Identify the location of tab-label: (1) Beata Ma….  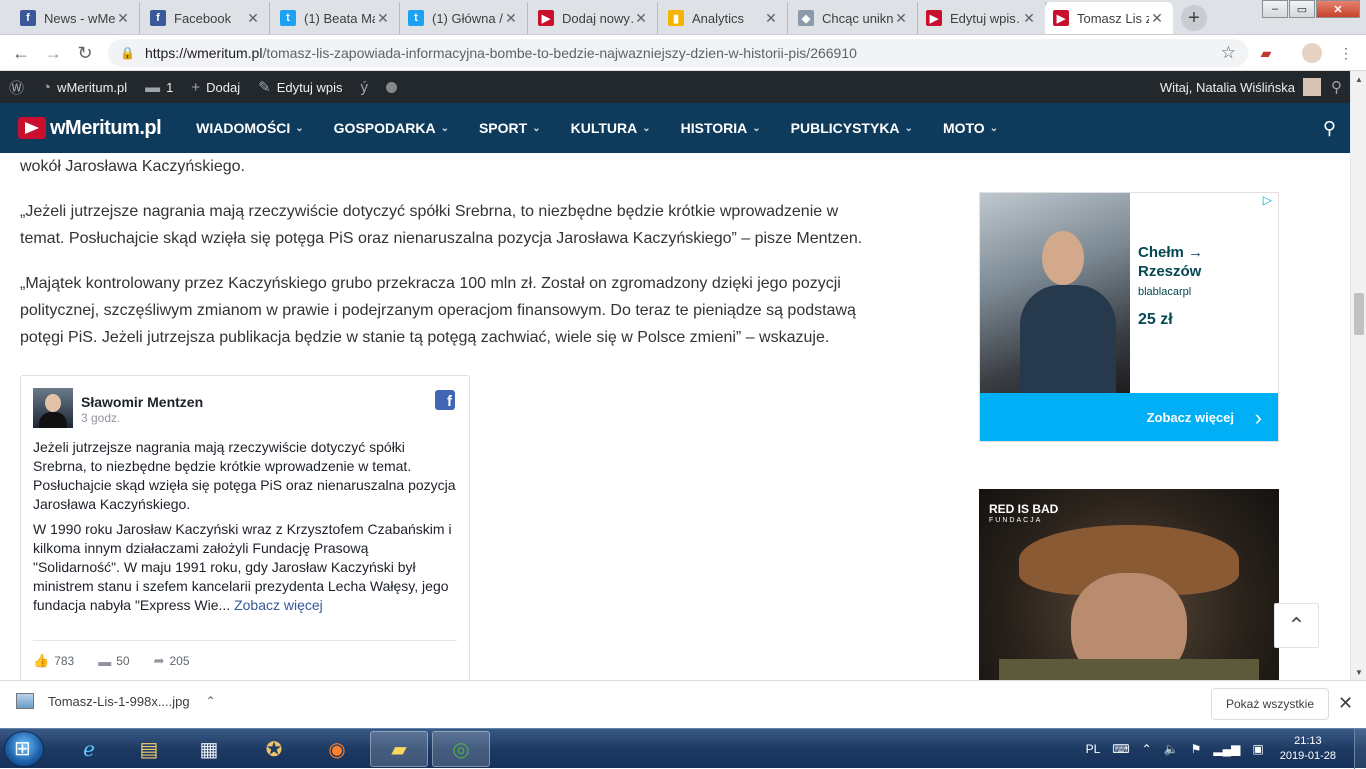
(339, 18).